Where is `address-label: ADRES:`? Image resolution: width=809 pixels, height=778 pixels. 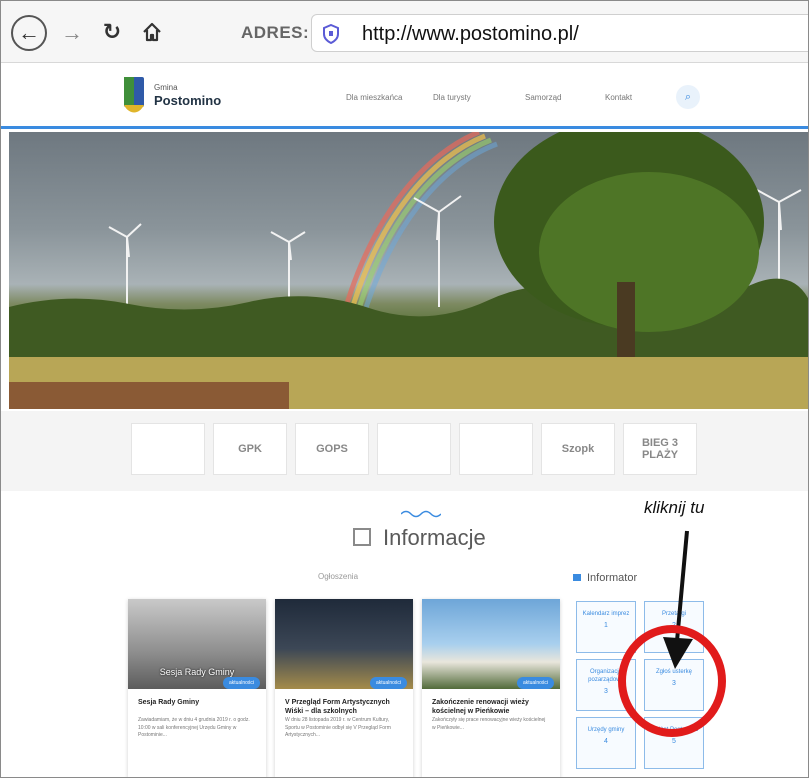 address-label: ADRES: is located at coordinates (275, 32).